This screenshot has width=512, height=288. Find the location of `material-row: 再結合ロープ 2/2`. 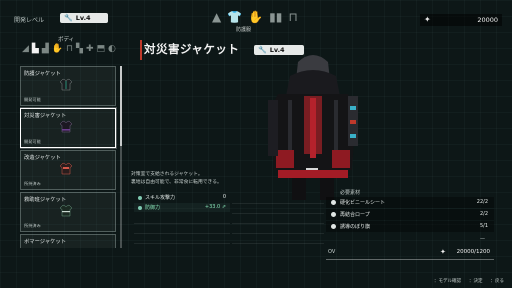

material-row: 再結合ロープ 2/2 is located at coordinates (410, 214).